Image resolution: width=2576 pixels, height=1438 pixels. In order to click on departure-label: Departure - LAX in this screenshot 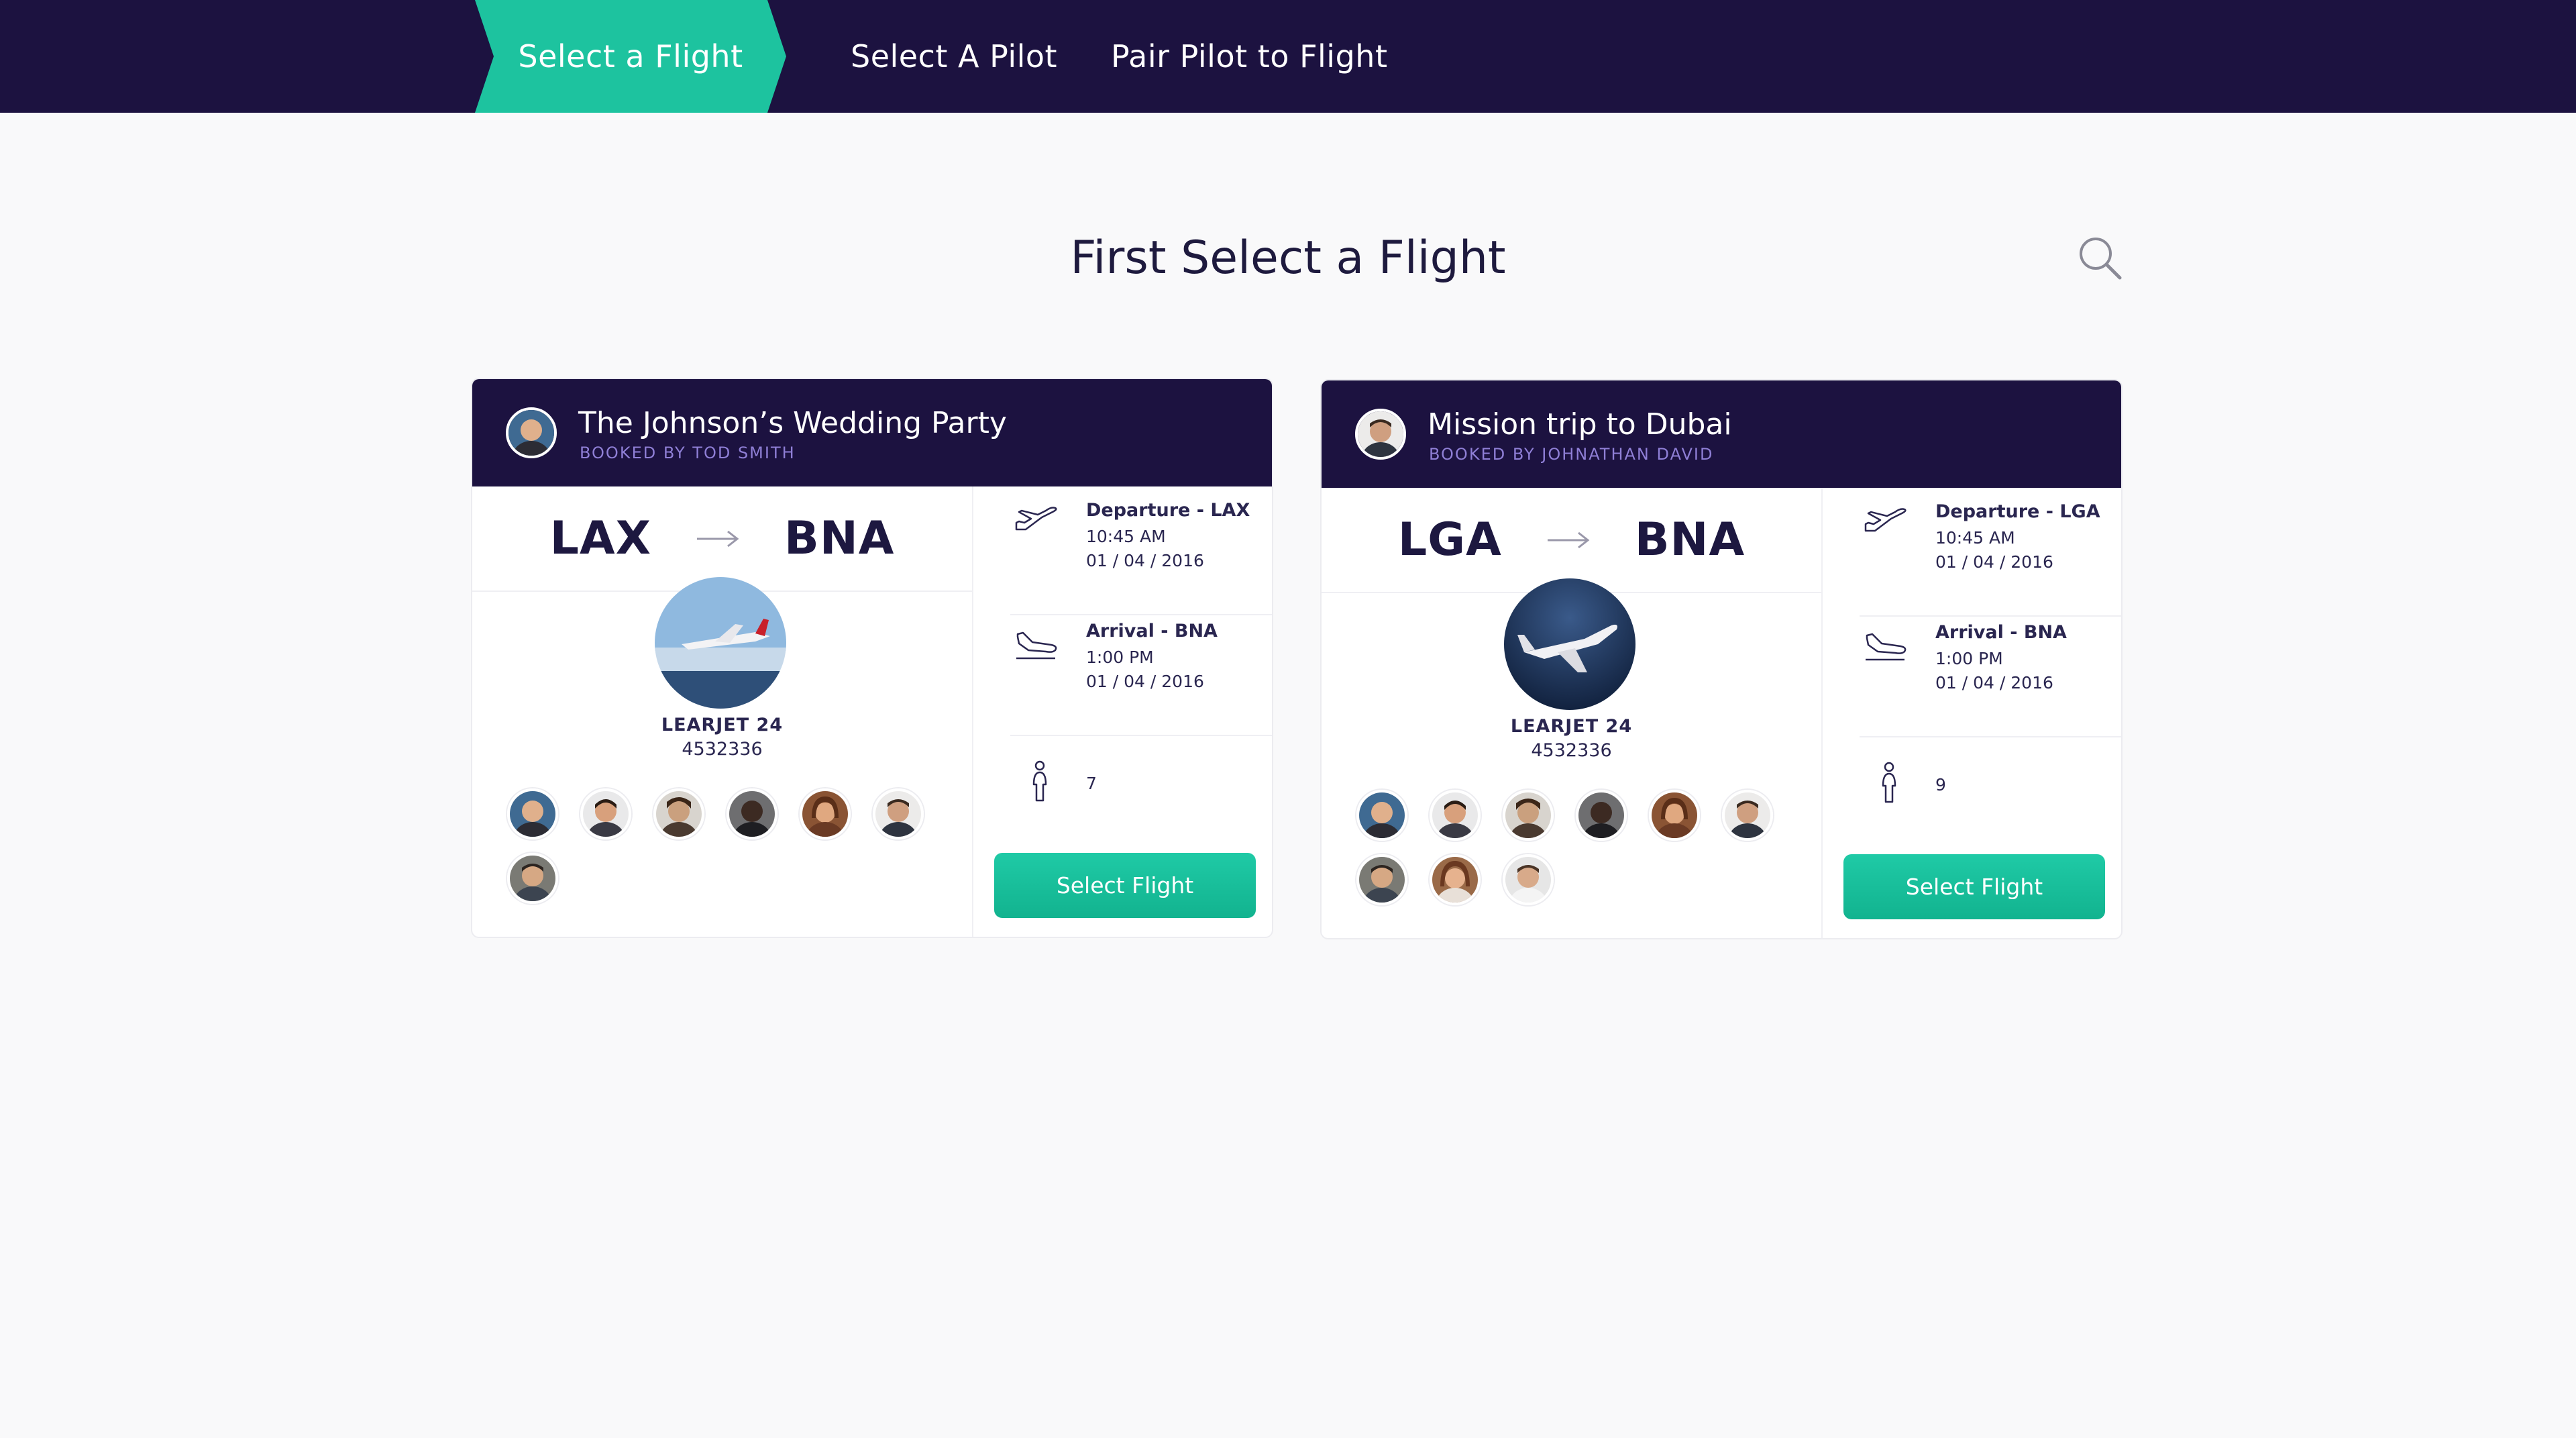, I will do `click(1168, 511)`.